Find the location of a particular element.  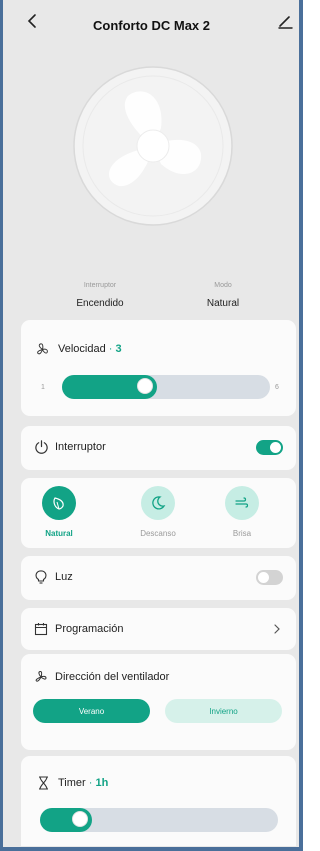

mode-brisa-circle is located at coordinates (242, 503).